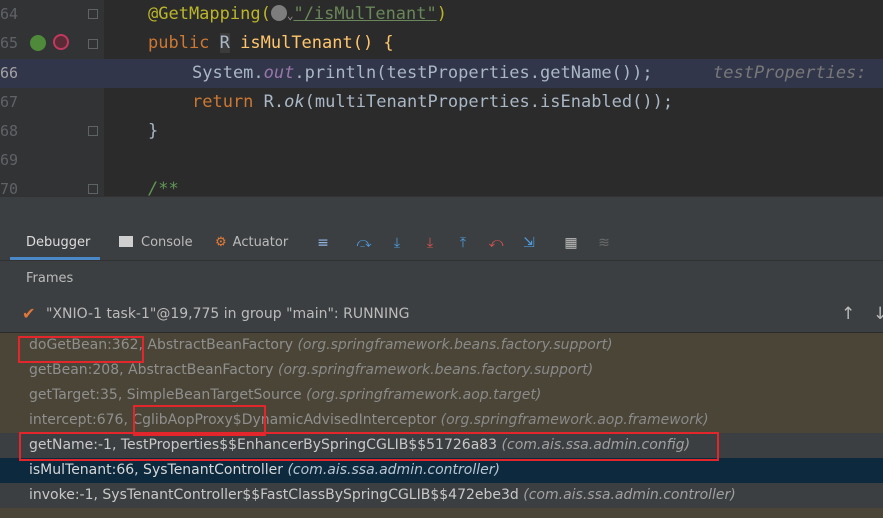  I want to click on code-text: }, so click(153, 131).